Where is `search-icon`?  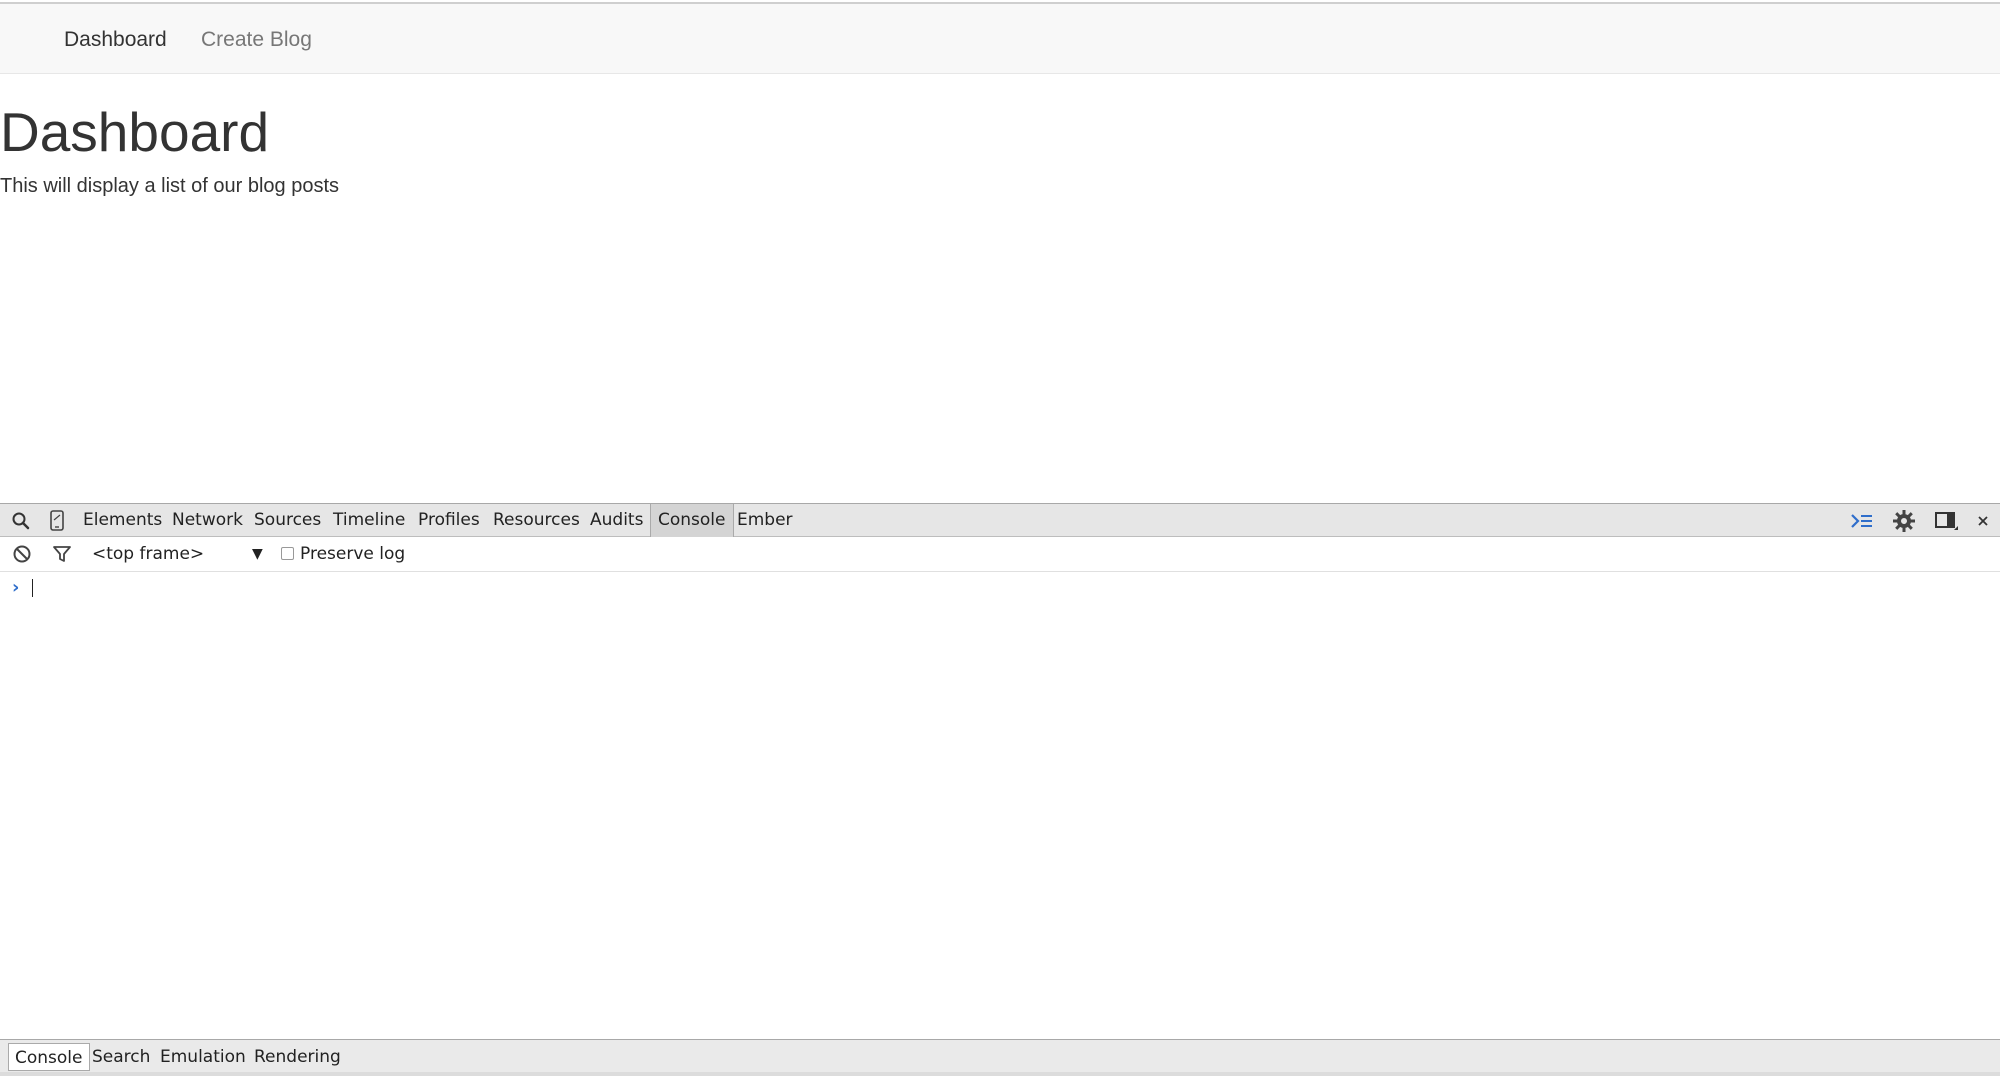 search-icon is located at coordinates (21, 520).